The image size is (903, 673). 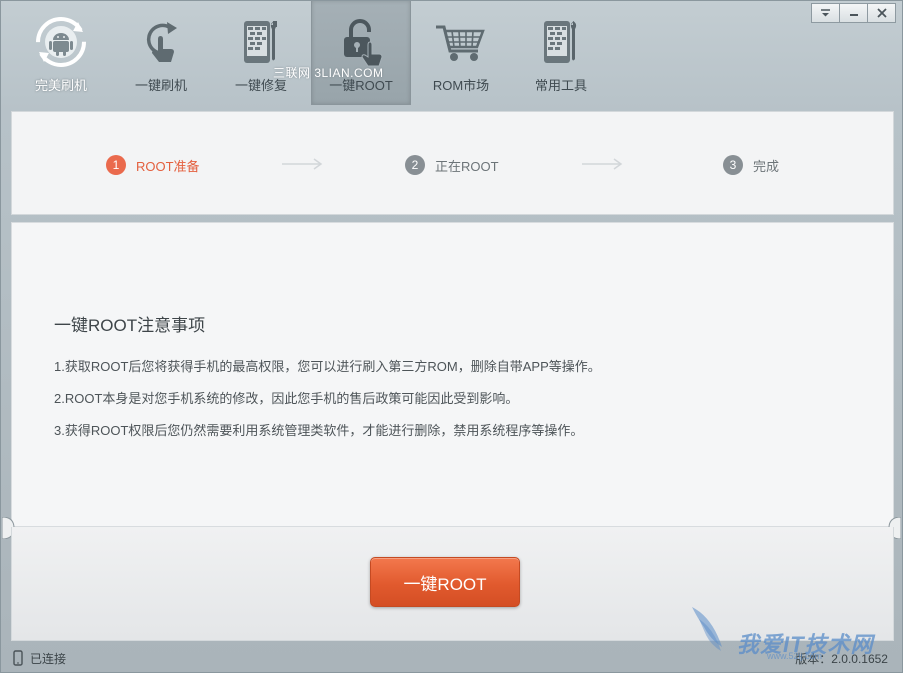 What do you see at coordinates (130, 325) in the screenshot?
I see `notice-title: 一键ROOT注意事项` at bounding box center [130, 325].